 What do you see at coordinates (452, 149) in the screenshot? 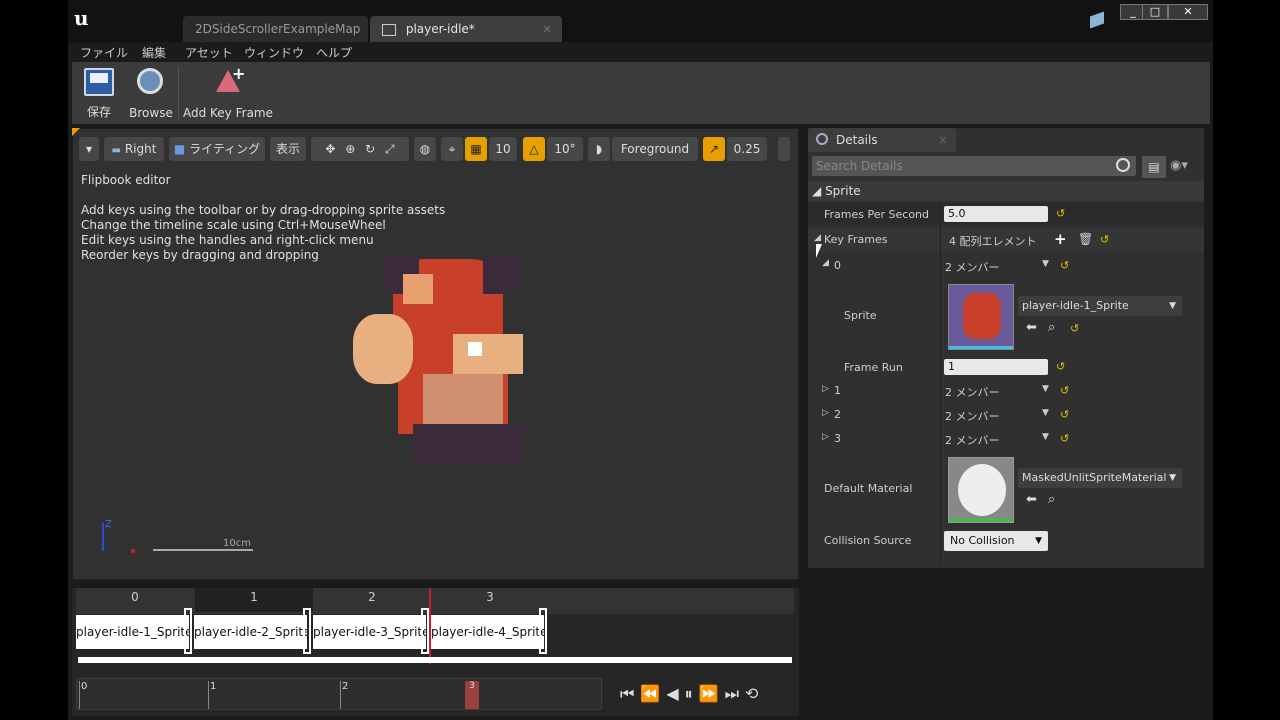
I see `surface-snap-button: ⌖` at bounding box center [452, 149].